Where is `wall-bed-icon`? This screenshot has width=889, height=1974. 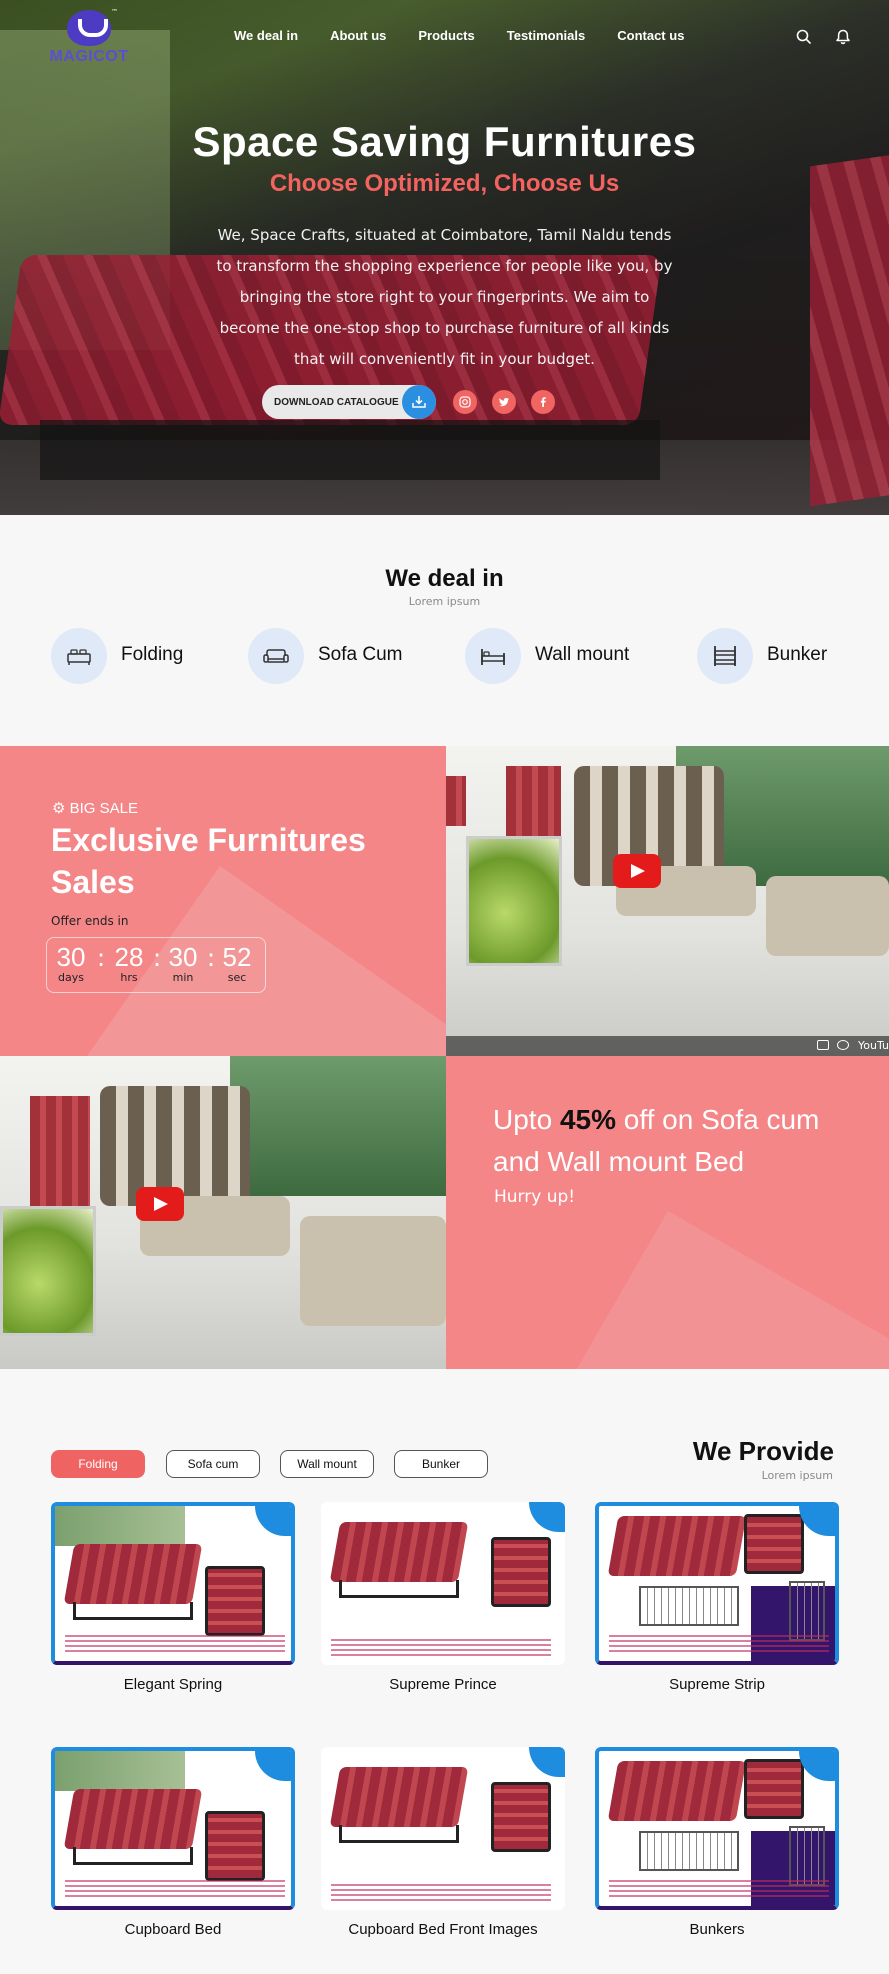 wall-bed-icon is located at coordinates (493, 656).